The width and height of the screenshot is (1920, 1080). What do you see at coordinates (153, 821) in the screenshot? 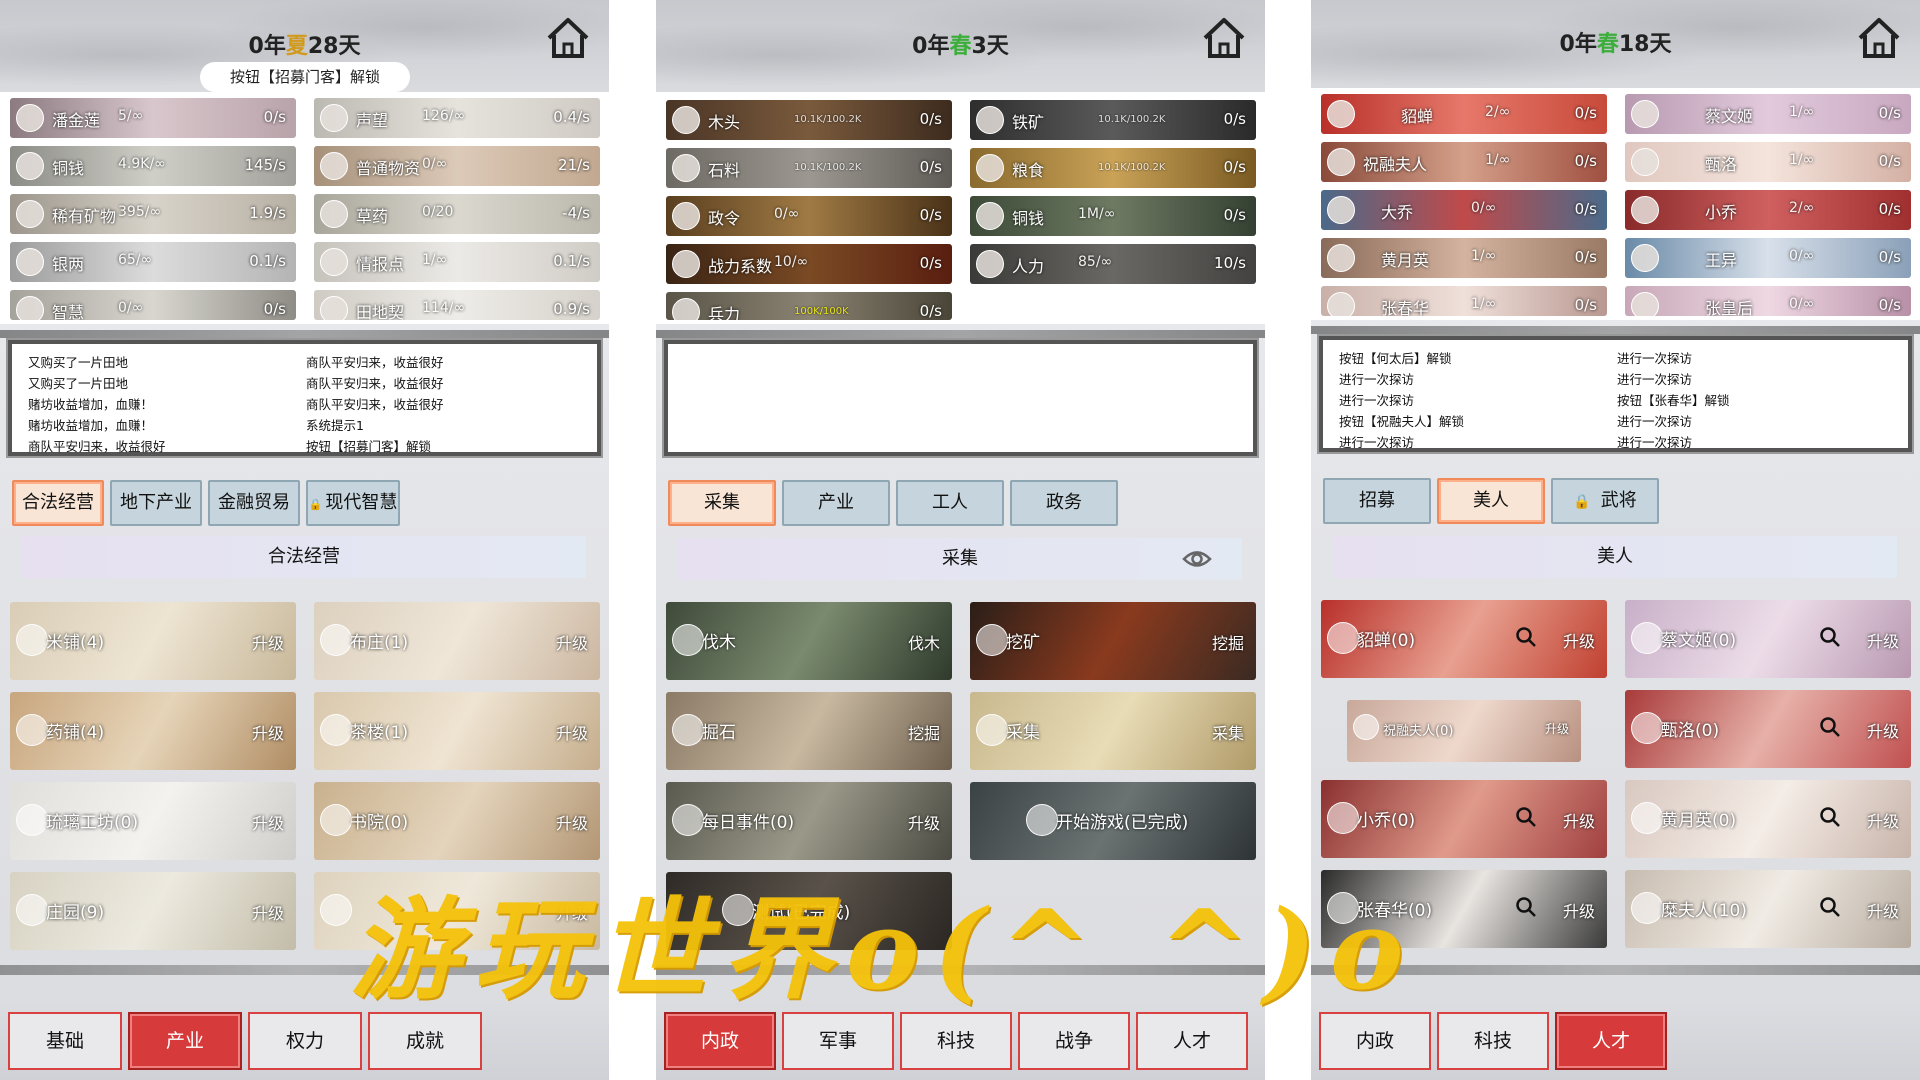
I see `building-card: 琉璃工坊(0) 升级` at bounding box center [153, 821].